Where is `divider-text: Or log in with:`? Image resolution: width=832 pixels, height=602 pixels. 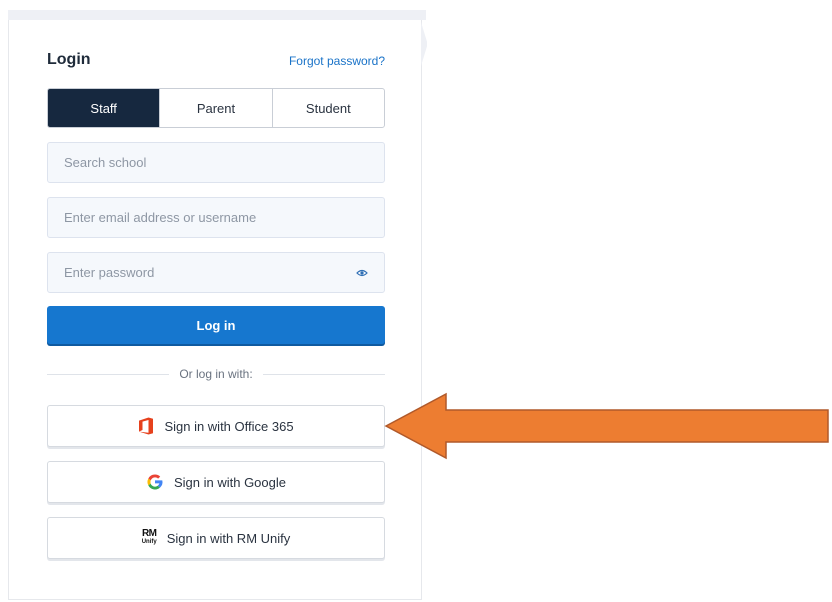
divider-text: Or log in with: is located at coordinates (216, 374).